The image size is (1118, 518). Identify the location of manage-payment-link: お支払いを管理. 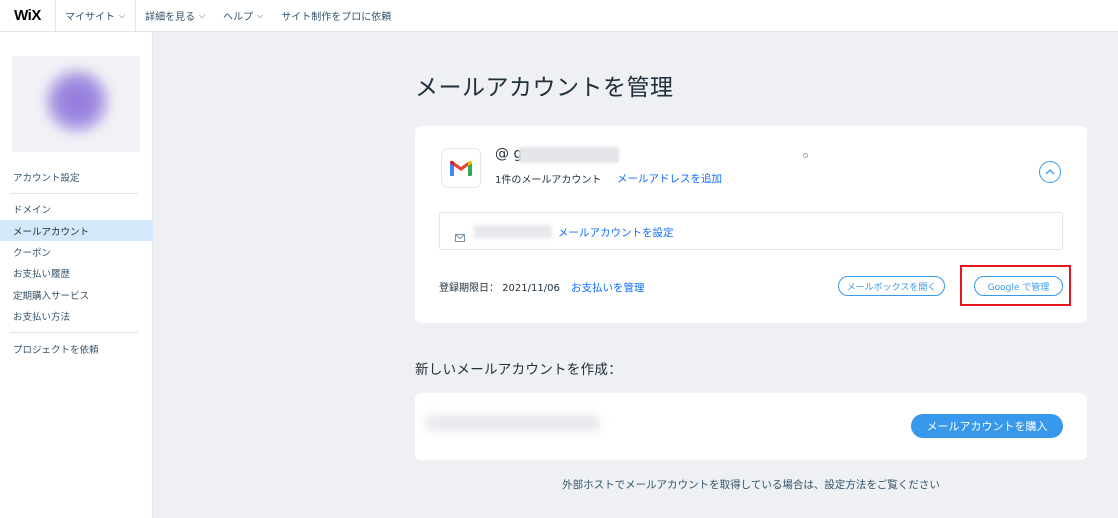
(608, 288).